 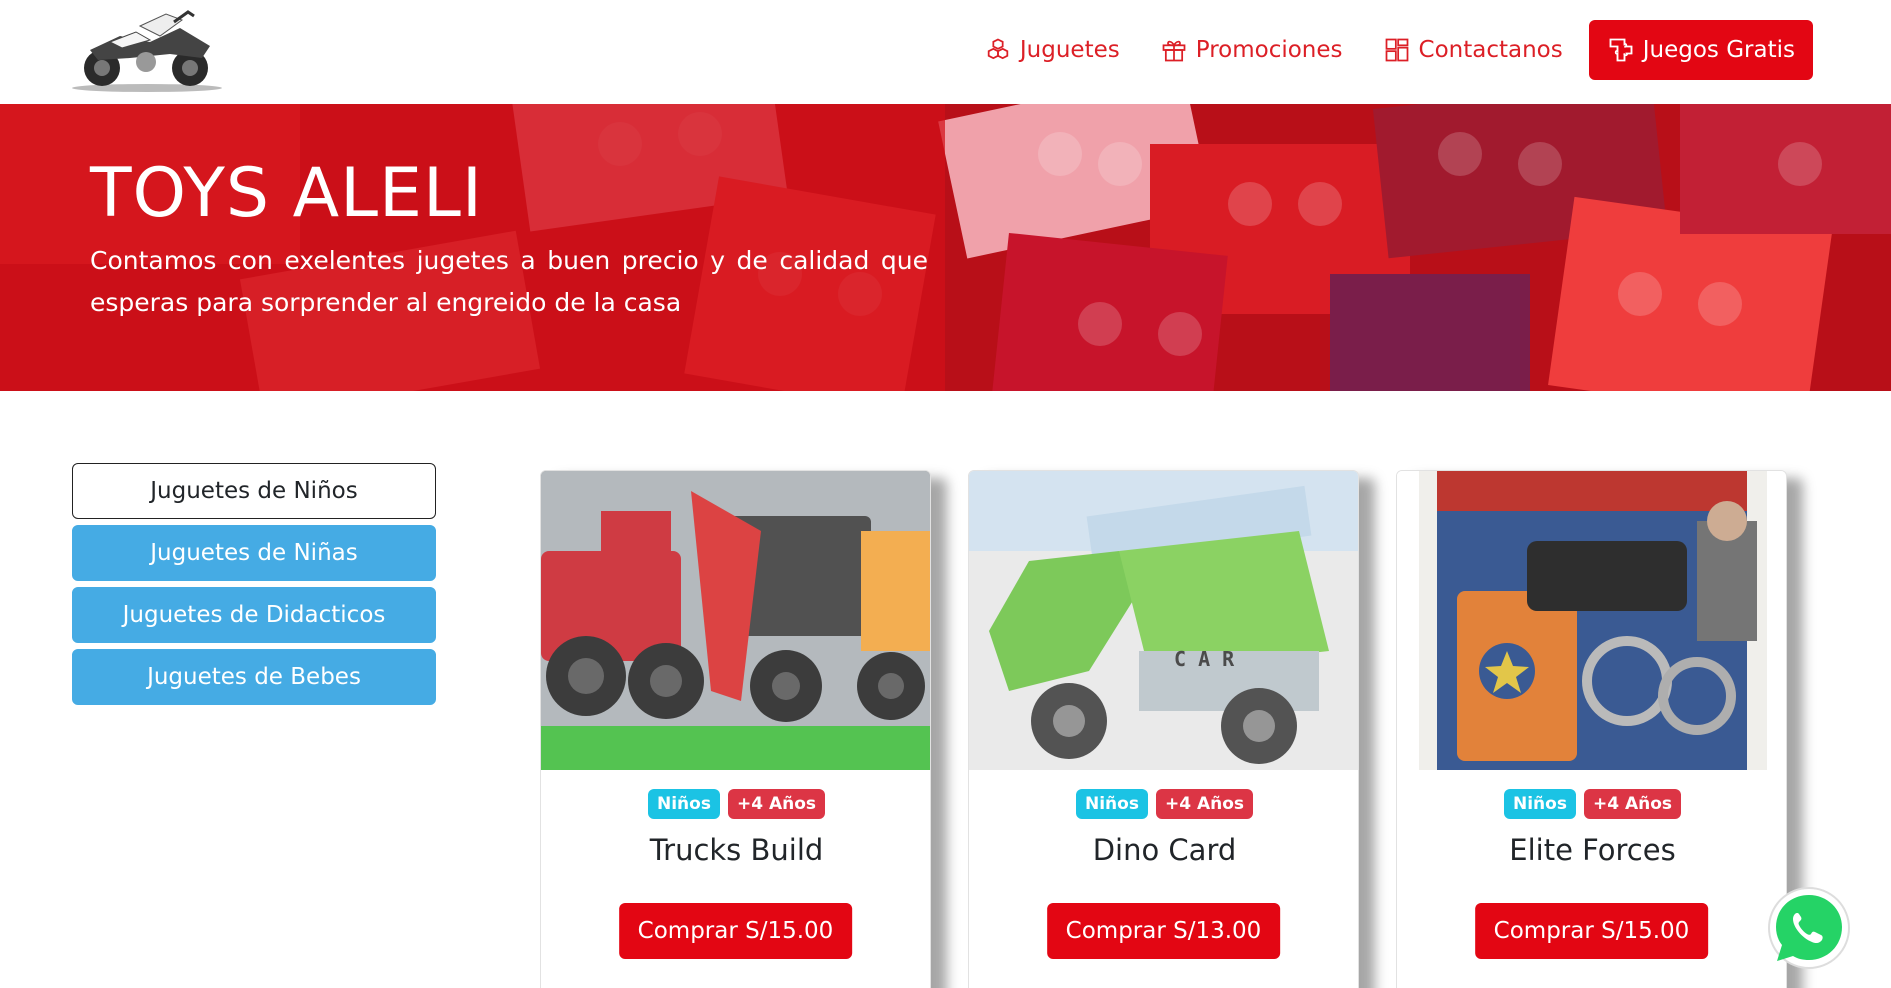 I want to click on puzzle-icon, so click(x=1621, y=50).